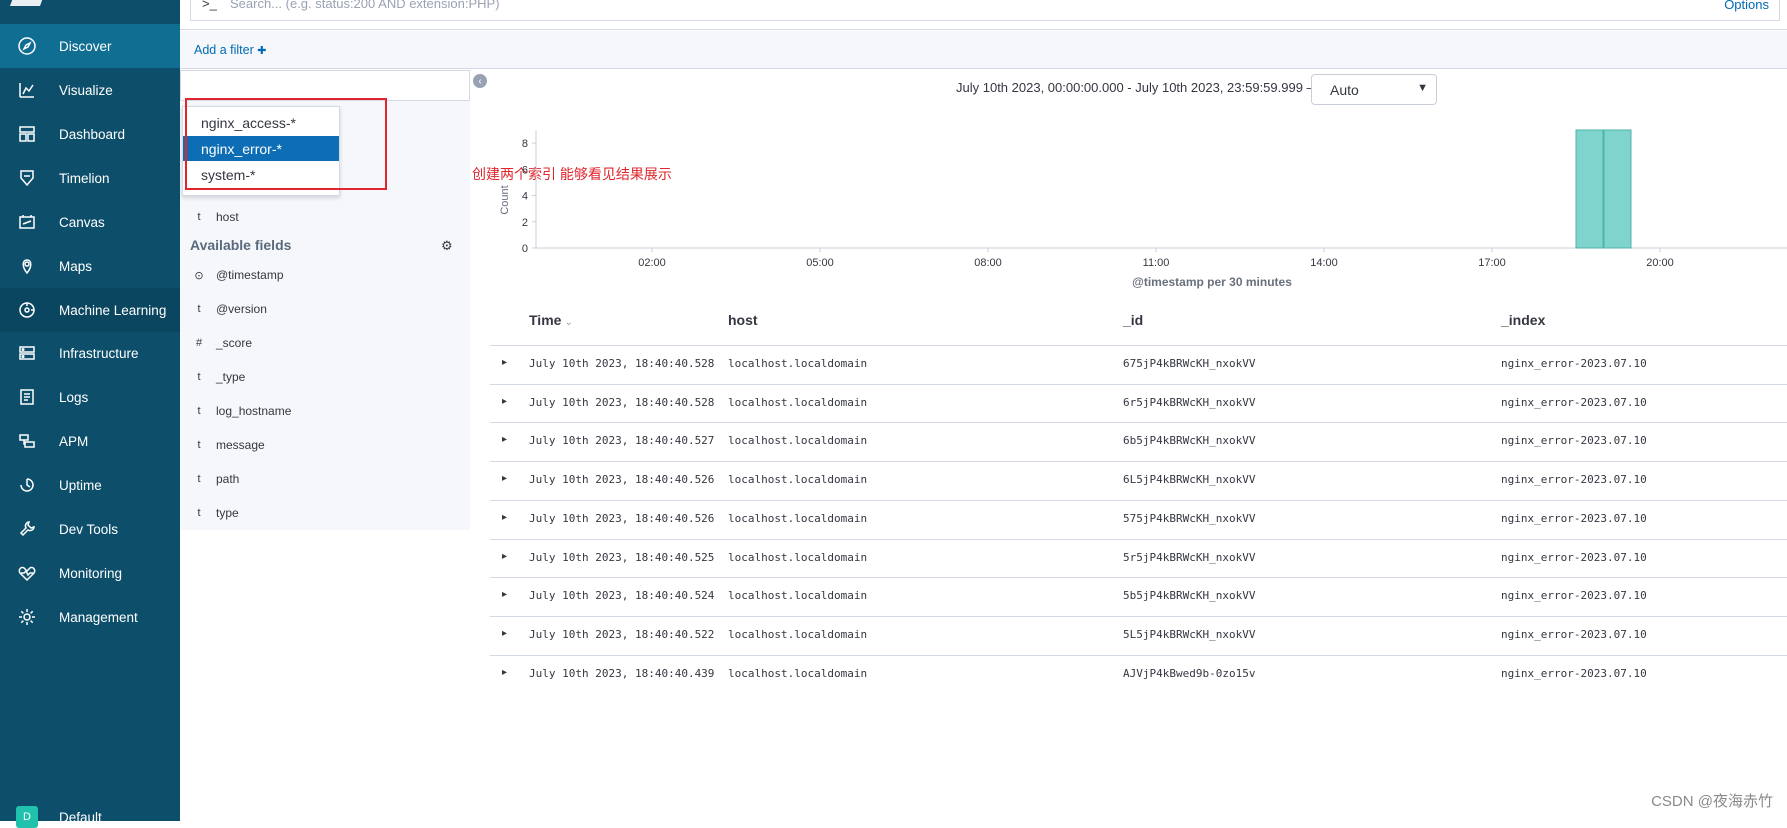 This screenshot has width=1787, height=828. What do you see at coordinates (1422, 88) in the screenshot?
I see `chevron-down-icon: ▼` at bounding box center [1422, 88].